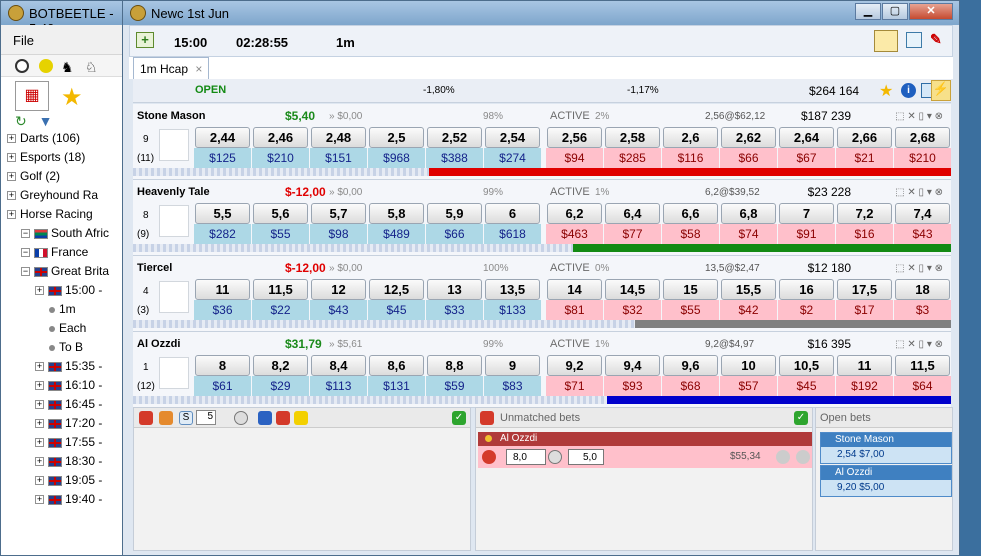  What do you see at coordinates (154, 268) in the screenshot?
I see `runner-name: Tiercel` at bounding box center [154, 268].